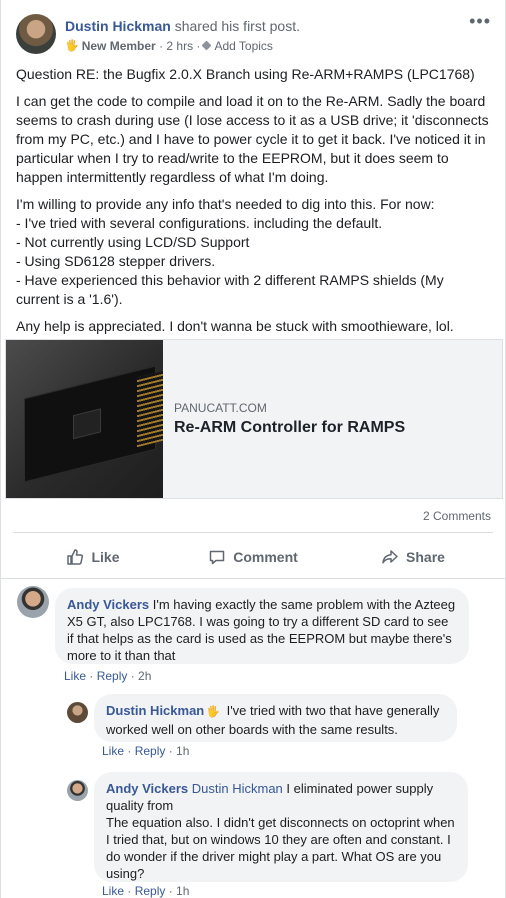 Image resolution: width=506 pixels, height=898 pixels. I want to click on share-button: Share, so click(413, 557).